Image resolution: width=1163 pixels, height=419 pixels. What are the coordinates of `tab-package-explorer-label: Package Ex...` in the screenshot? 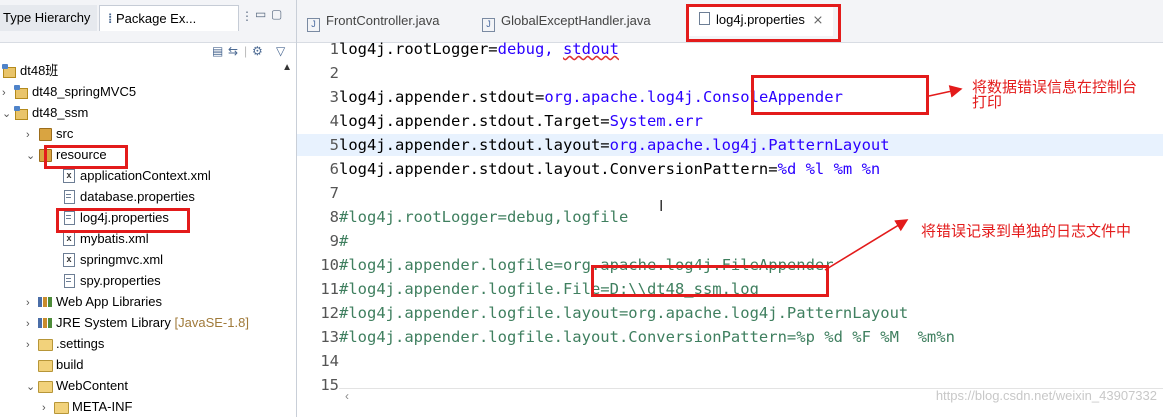 It's located at (156, 18).